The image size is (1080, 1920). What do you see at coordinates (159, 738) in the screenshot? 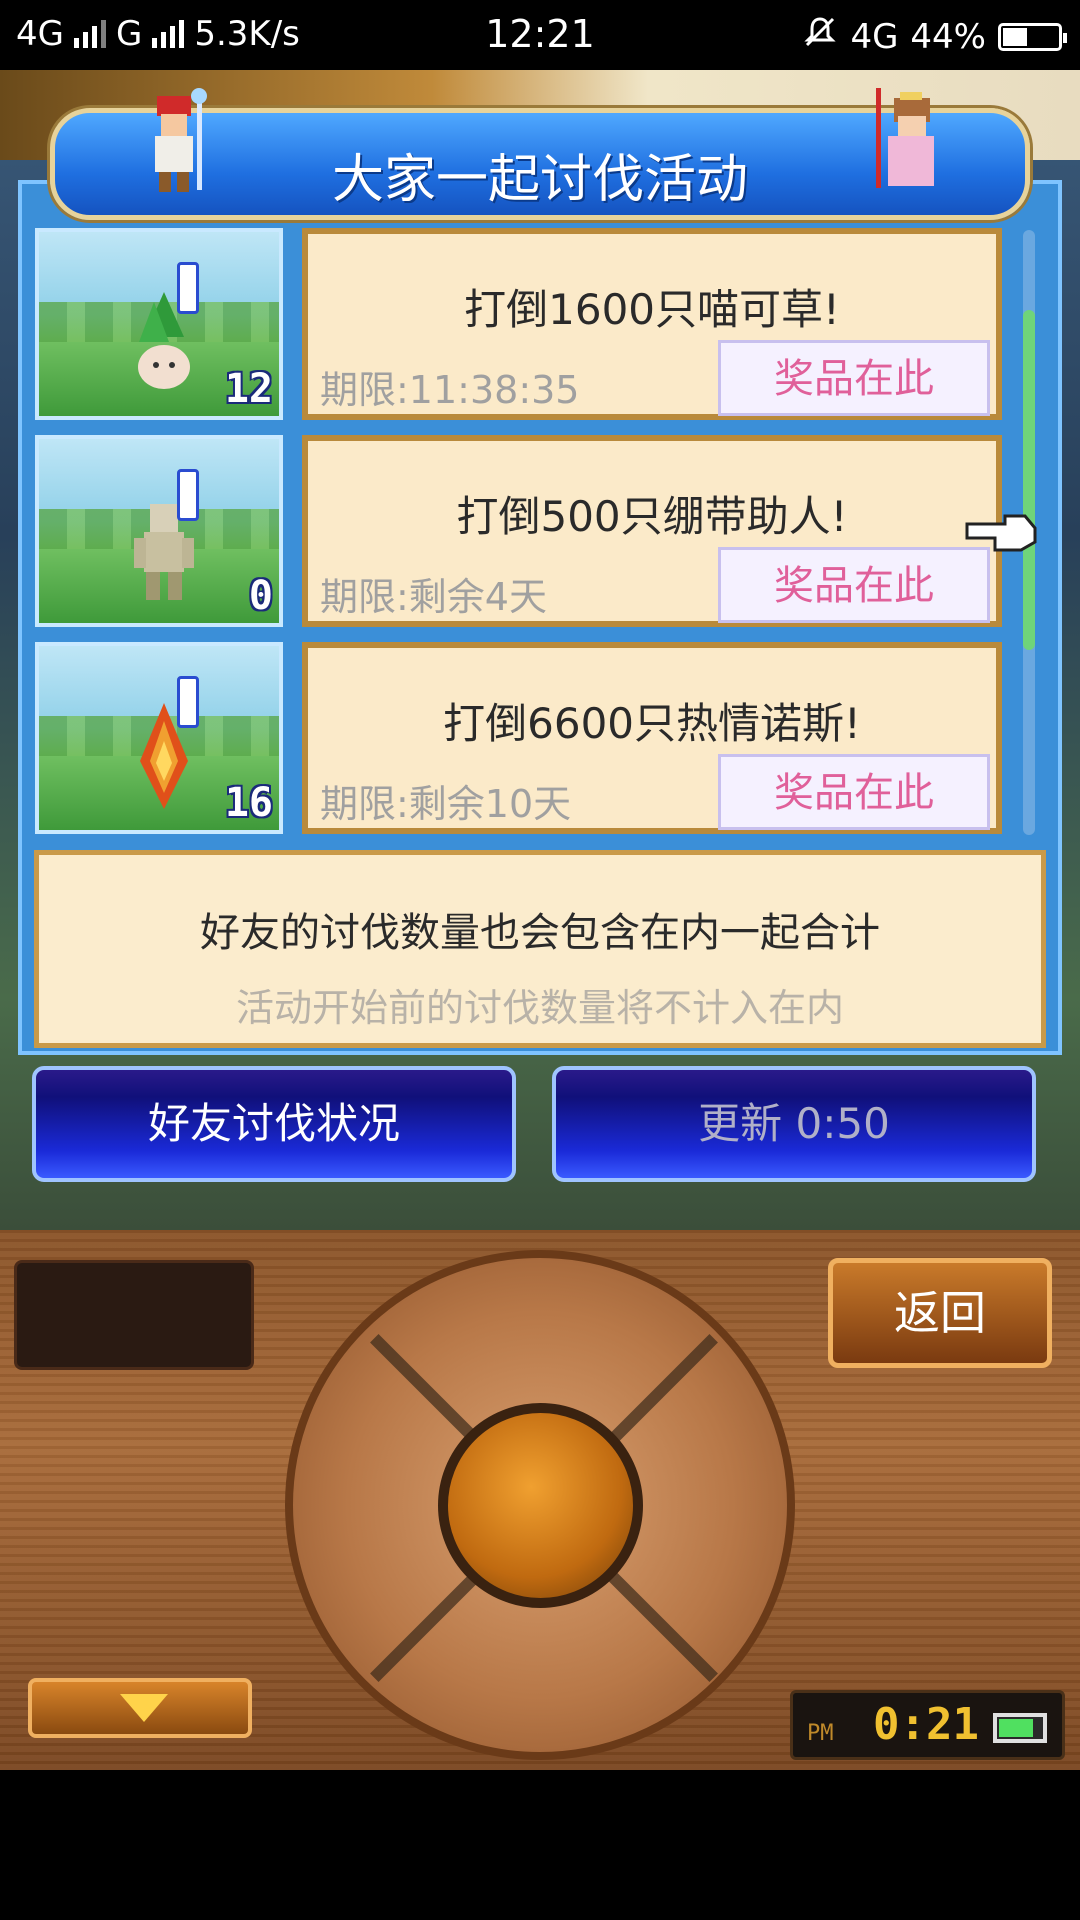
I see `monster-thumbnail: 16` at bounding box center [159, 738].